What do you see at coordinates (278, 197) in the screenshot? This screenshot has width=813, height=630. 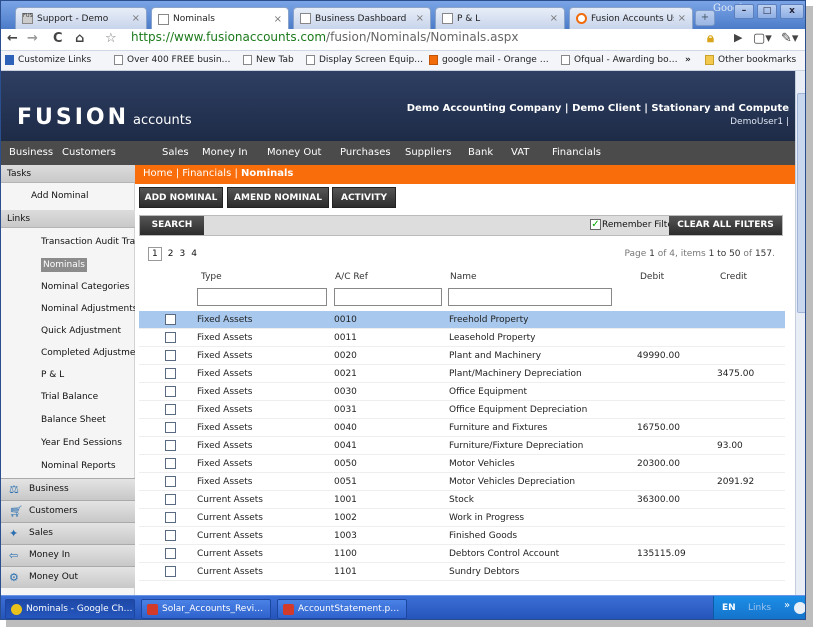 I see `amend-nominal-button: AMEND NOMINAL` at bounding box center [278, 197].